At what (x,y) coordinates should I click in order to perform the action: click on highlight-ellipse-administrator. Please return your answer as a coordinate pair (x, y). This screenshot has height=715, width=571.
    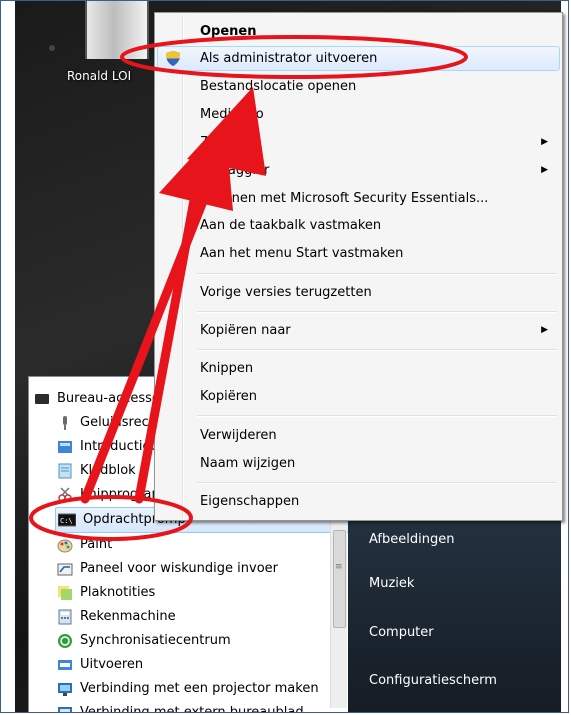
    Looking at the image, I should click on (294, 57).